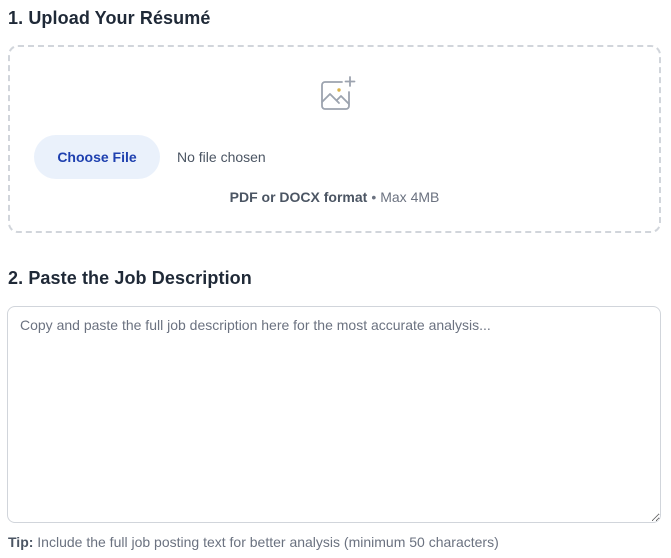  Describe the element at coordinates (21, 542) in the screenshot. I see `tip-label: Tip:` at that location.